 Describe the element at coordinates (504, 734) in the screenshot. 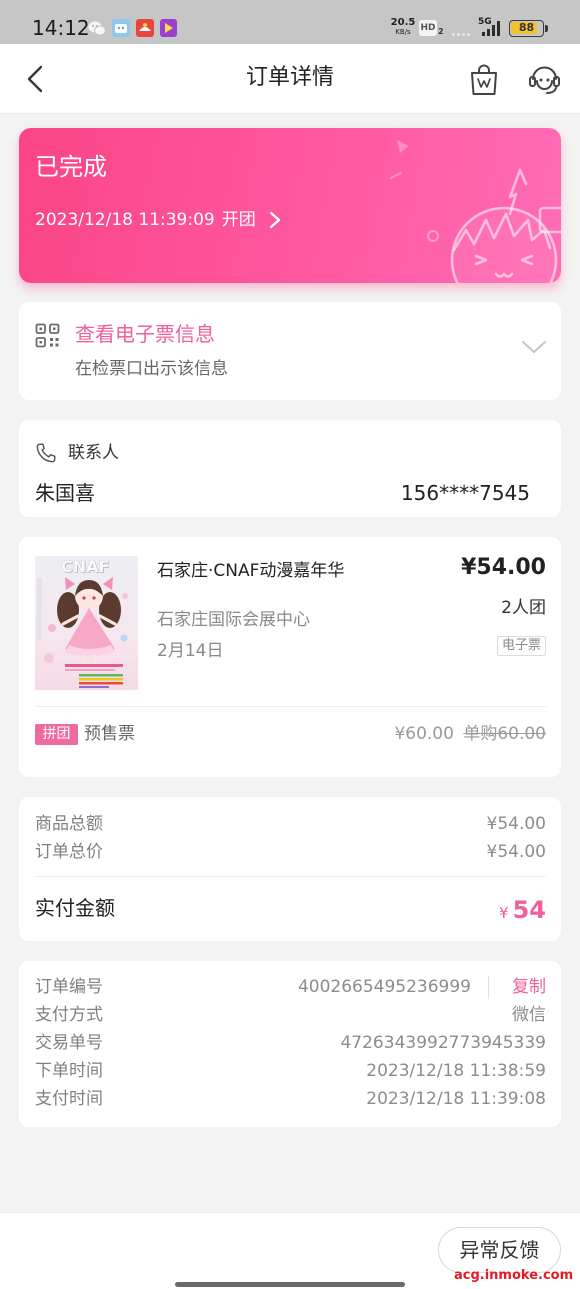

I see `single-buy-price: 单购60.00` at that location.